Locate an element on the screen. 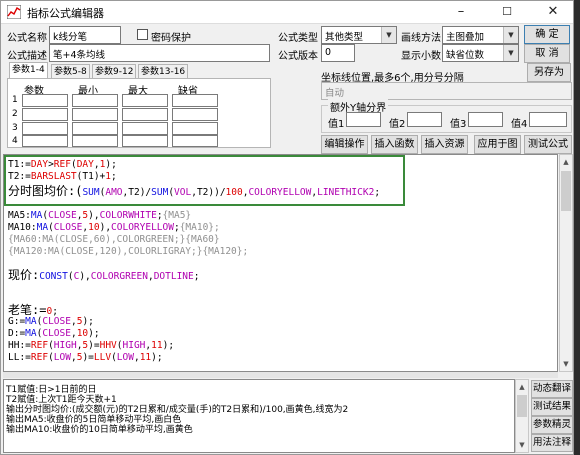 The width and height of the screenshot is (580, 455). coord-line-input: 自动 is located at coordinates (446, 91).